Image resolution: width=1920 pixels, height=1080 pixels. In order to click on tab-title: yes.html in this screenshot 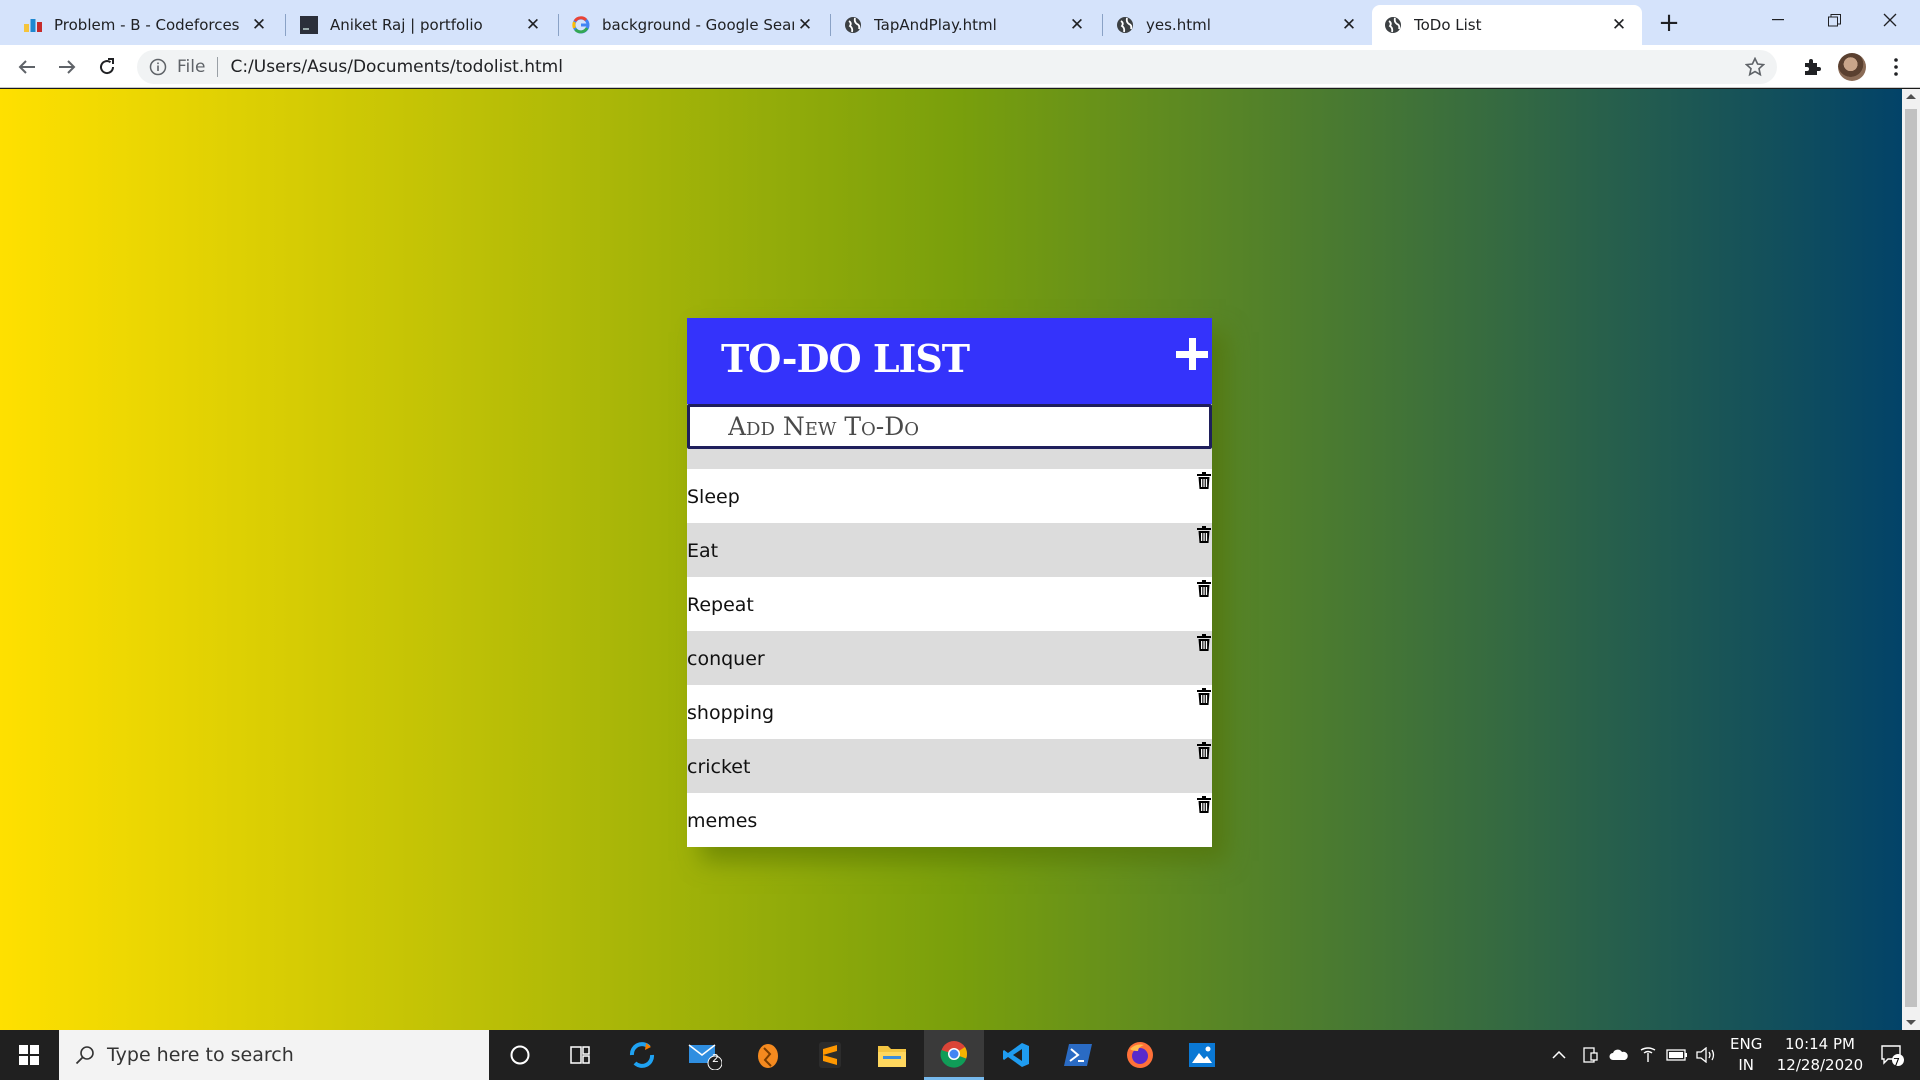, I will do `click(1178, 25)`.